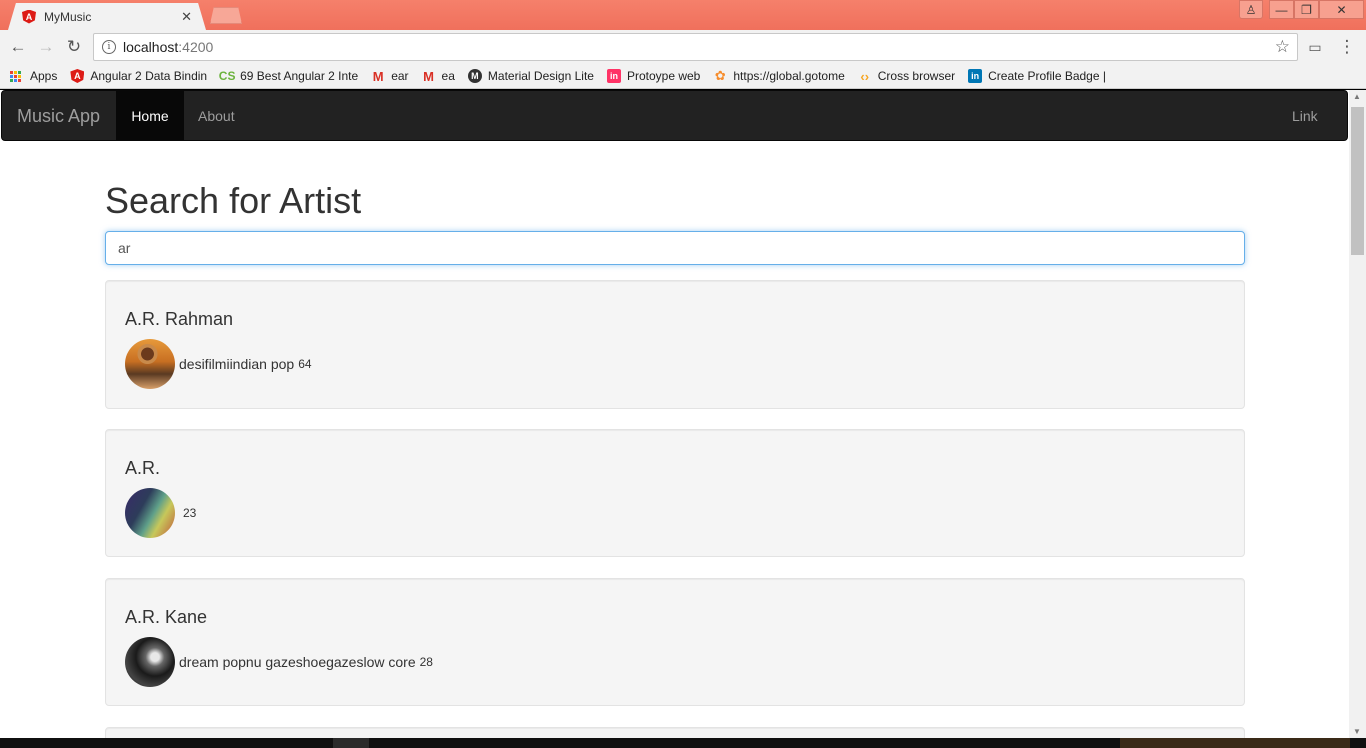 This screenshot has height=748, width=1366. I want to click on artist-search-input, so click(675, 248).